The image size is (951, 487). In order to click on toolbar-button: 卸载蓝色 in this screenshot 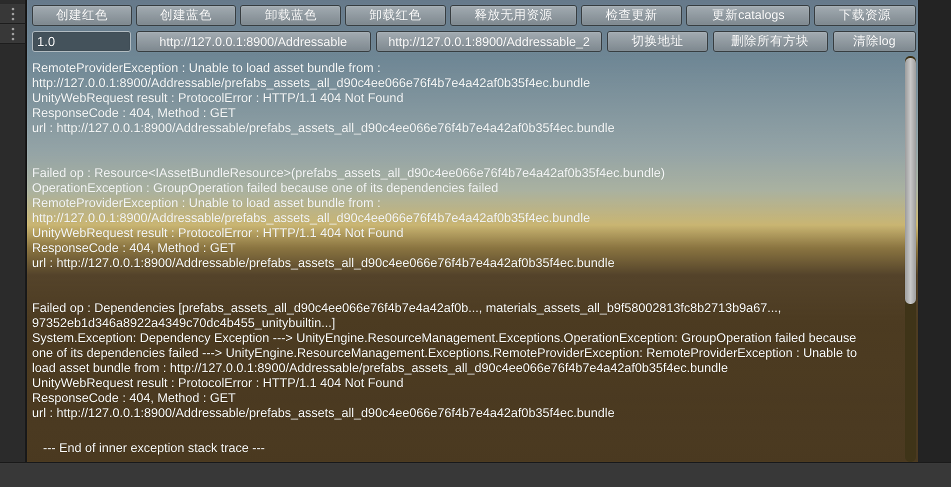, I will do `click(291, 15)`.